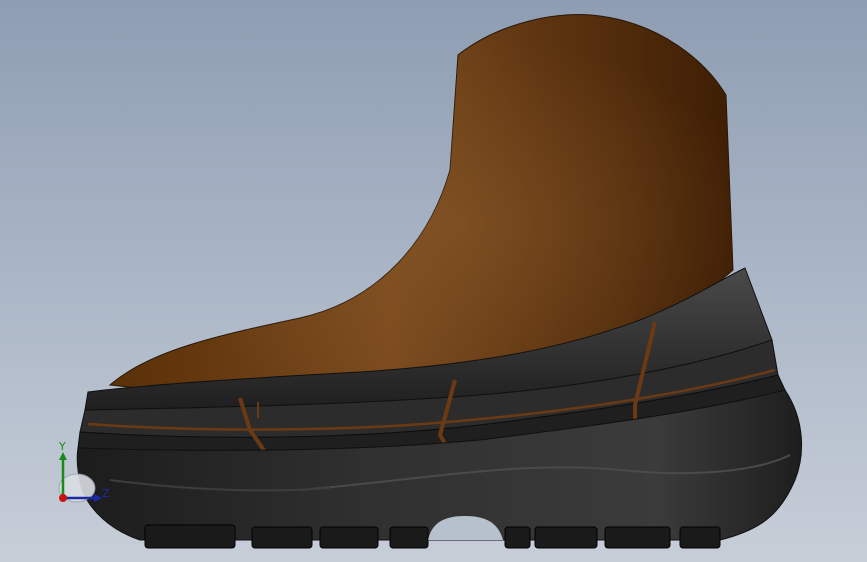  What do you see at coordinates (62, 446) in the screenshot?
I see `triad-y-label: Y` at bounding box center [62, 446].